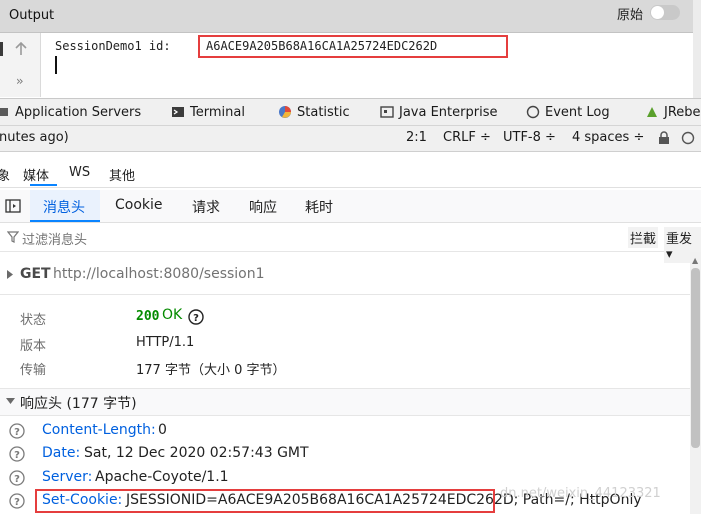  What do you see at coordinates (34, 137) in the screenshot?
I see `status-vcs-time: nutes ago)` at bounding box center [34, 137].